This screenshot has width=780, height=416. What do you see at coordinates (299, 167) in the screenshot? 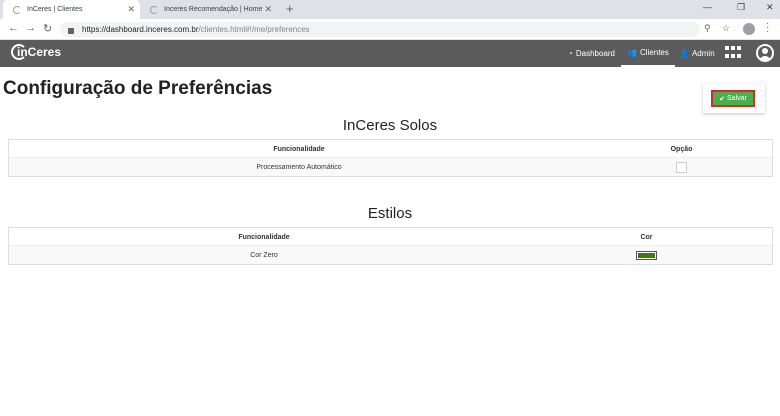
I see `feature-name: Processamento Automático` at bounding box center [299, 167].